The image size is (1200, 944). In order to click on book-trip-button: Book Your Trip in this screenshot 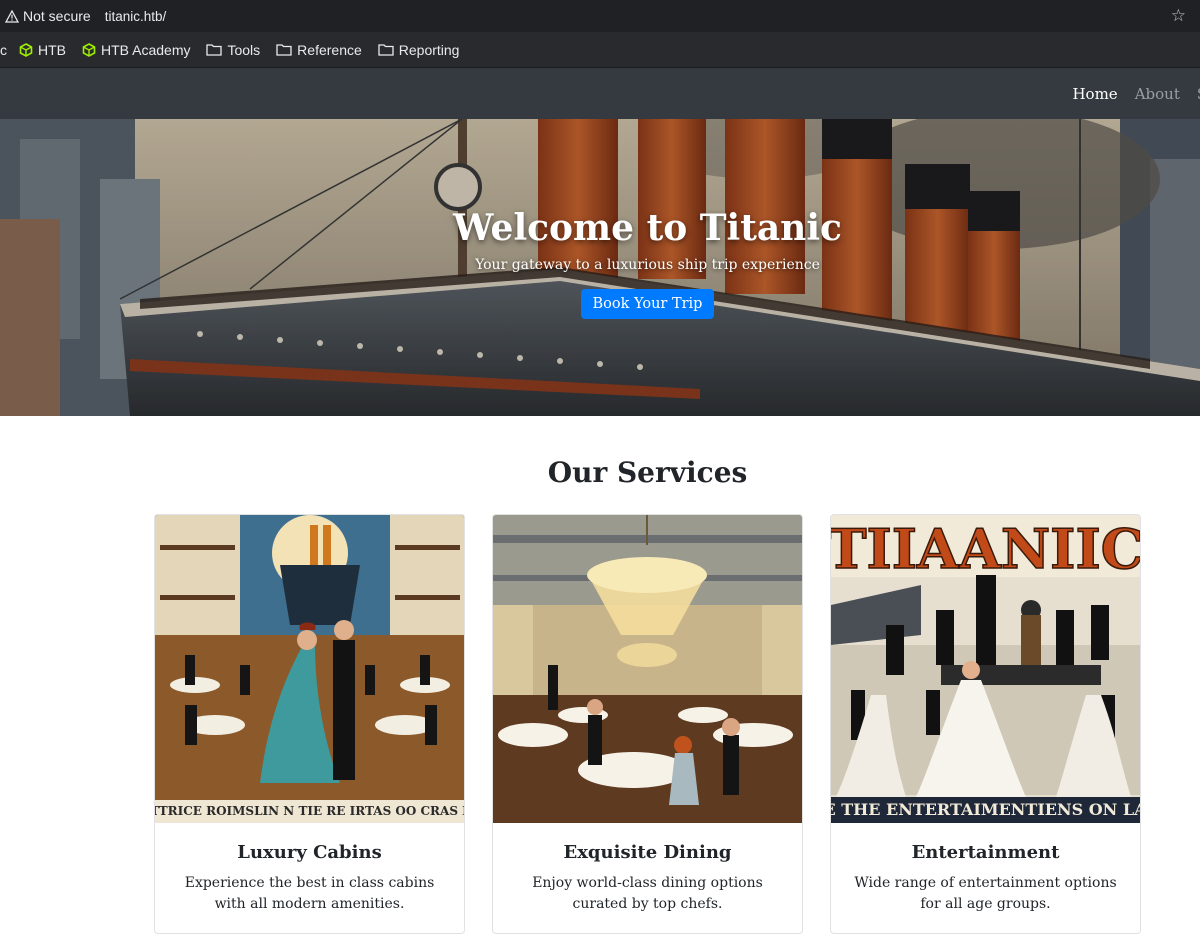, I will do `click(647, 304)`.